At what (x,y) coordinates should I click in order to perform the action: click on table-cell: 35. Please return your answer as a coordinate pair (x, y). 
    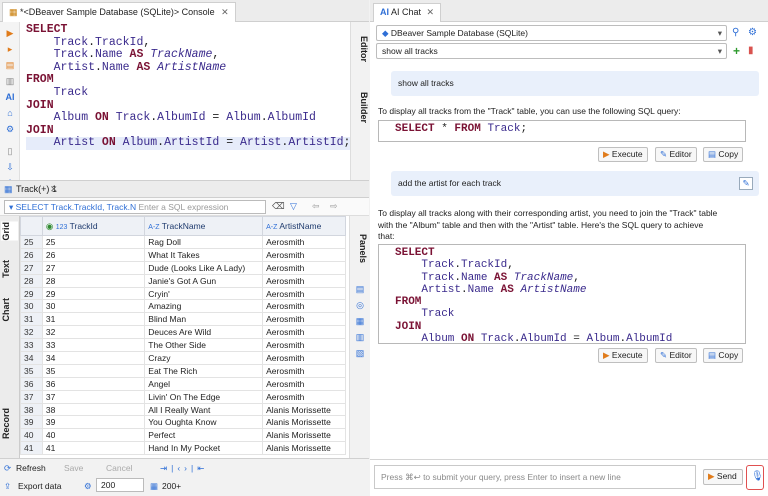
    Looking at the image, I should click on (93, 370).